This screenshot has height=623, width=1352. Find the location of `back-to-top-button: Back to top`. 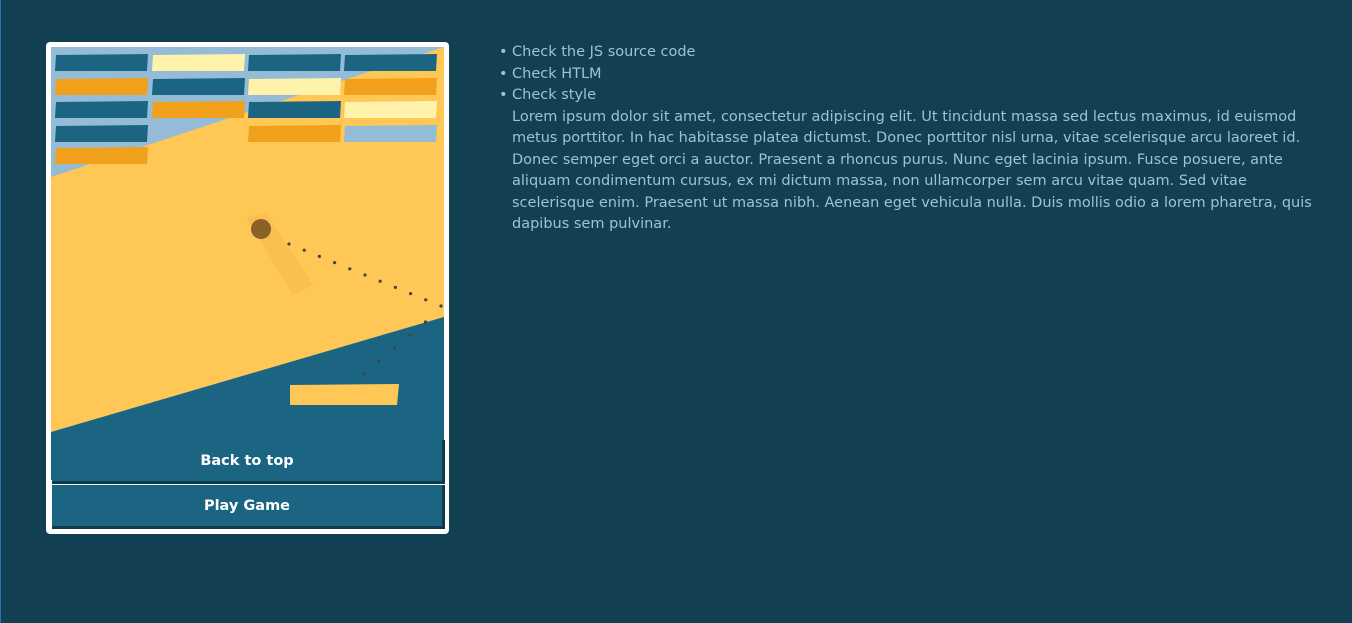

back-to-top-button: Back to top is located at coordinates (248, 462).